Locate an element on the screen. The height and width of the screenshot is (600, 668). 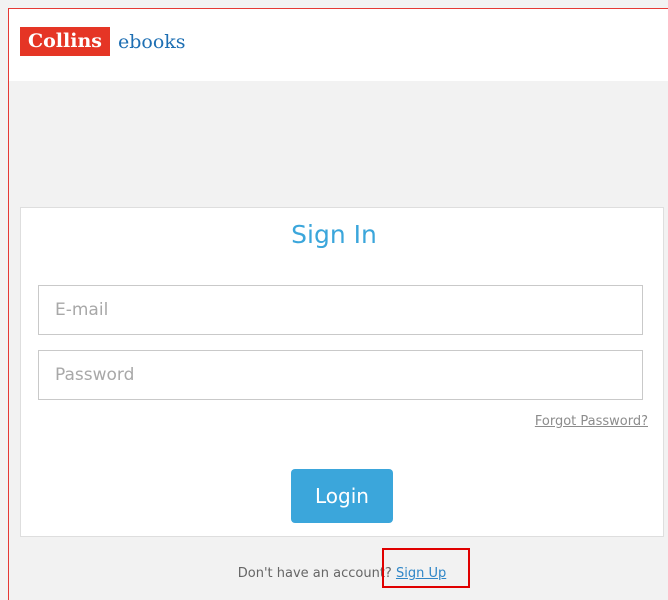
password-field is located at coordinates (340, 375).